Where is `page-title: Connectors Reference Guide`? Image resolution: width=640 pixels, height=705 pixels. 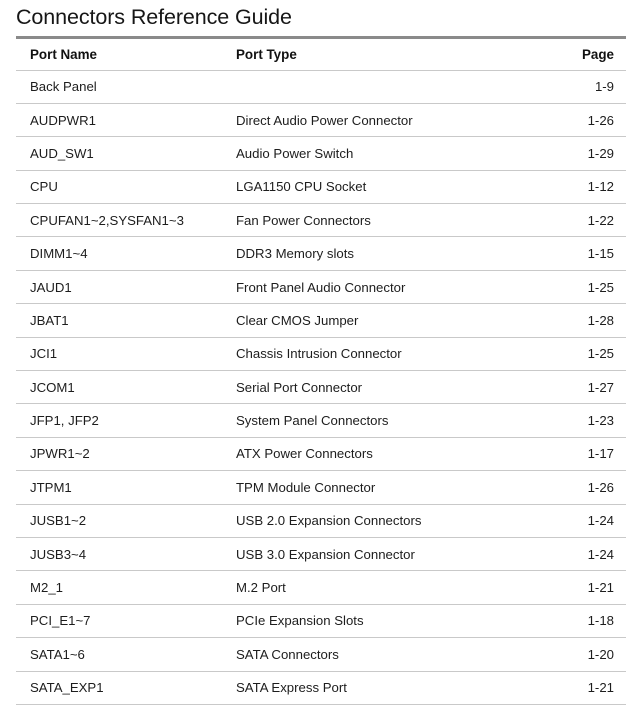 page-title: Connectors Reference Guide is located at coordinates (154, 17).